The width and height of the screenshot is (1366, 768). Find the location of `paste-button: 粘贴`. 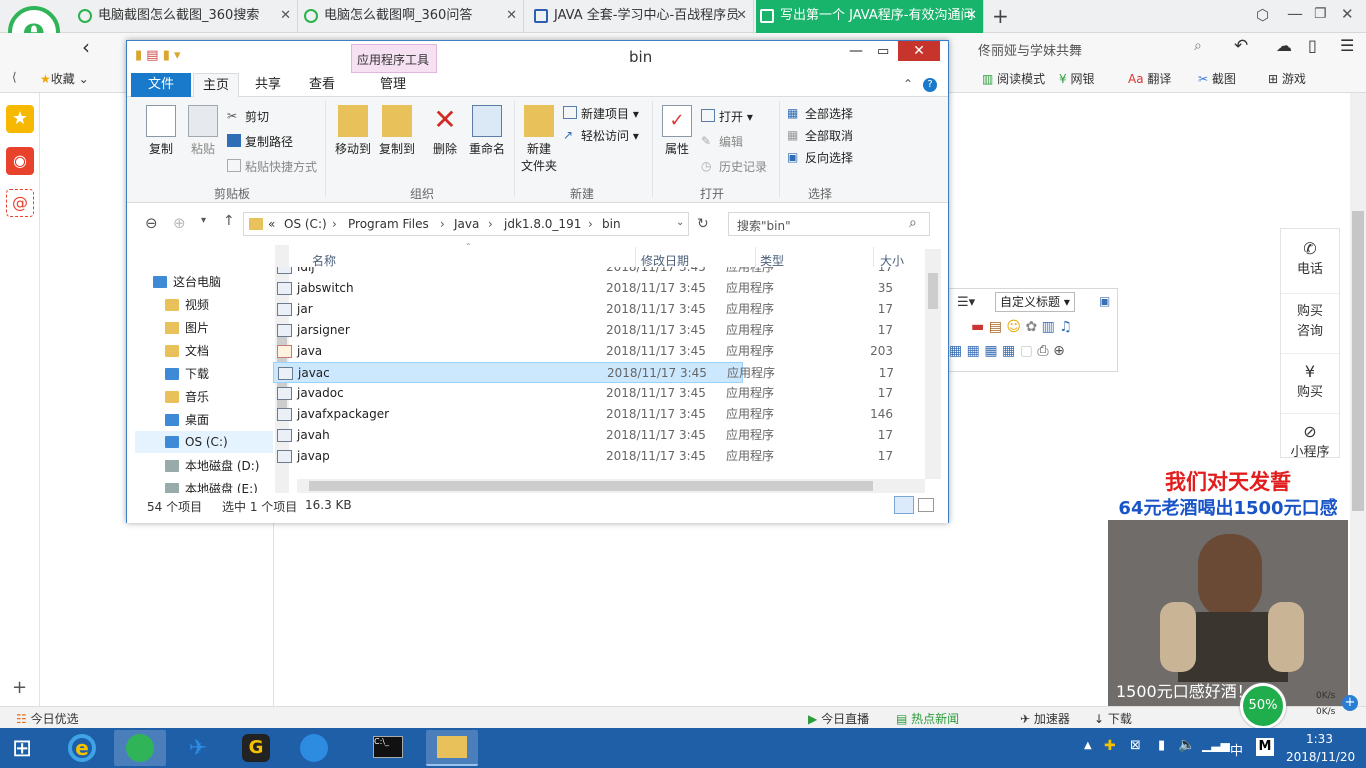

paste-button: 粘贴 is located at coordinates (203, 131).